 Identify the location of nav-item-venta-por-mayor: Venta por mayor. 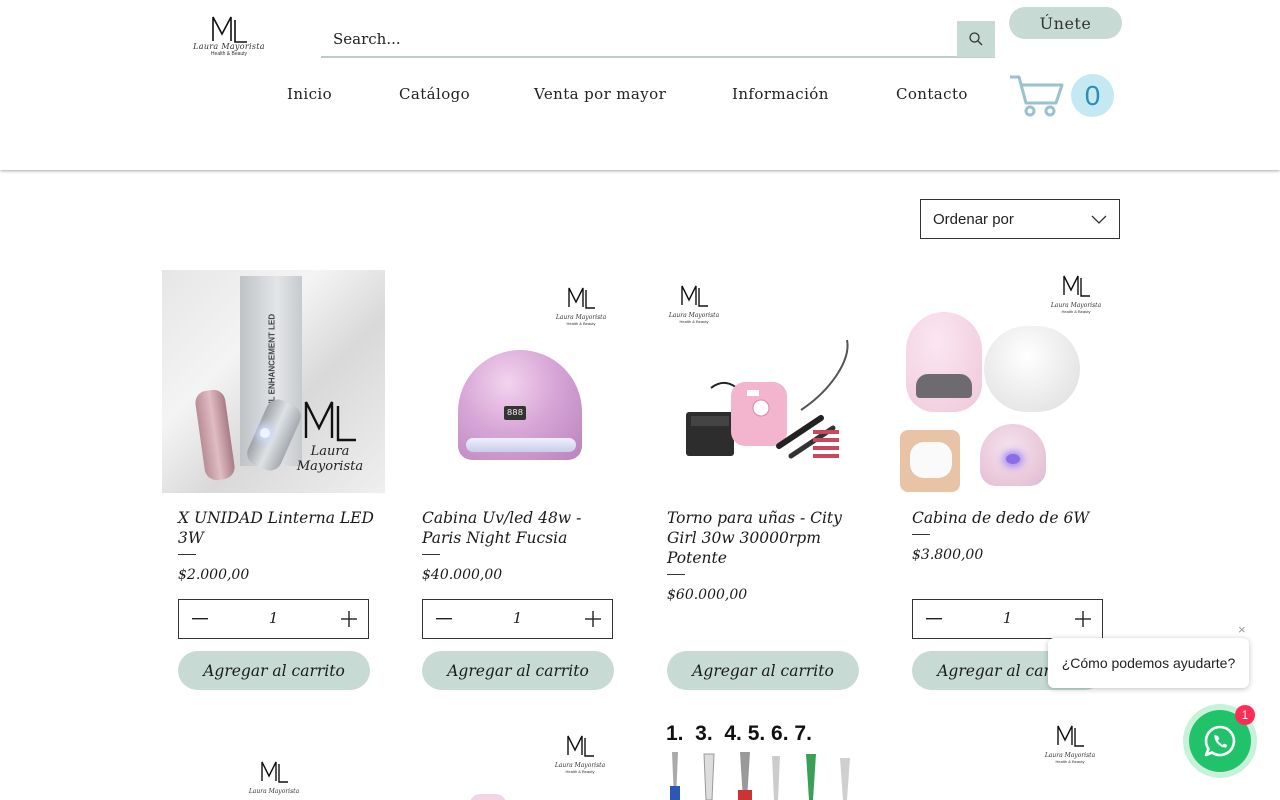
(600, 94).